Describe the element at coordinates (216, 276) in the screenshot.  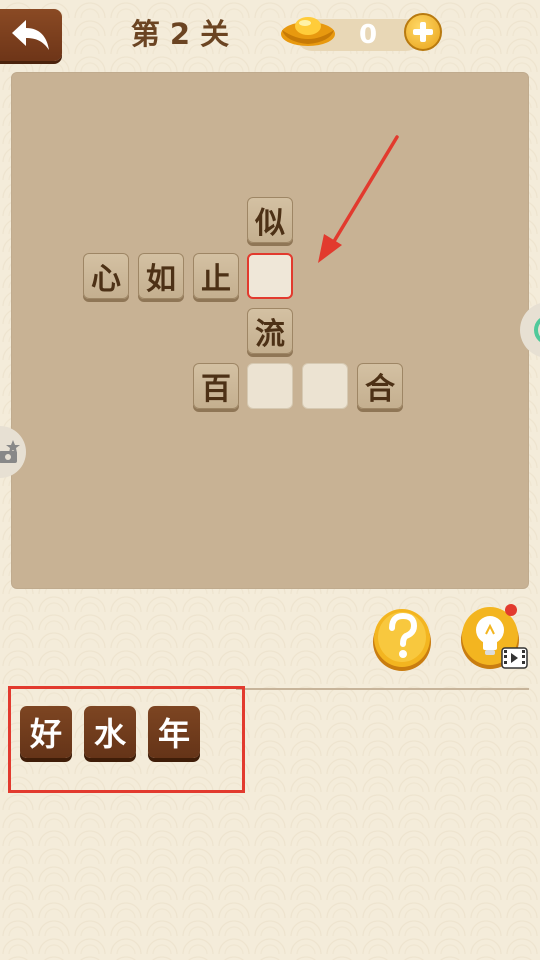
I see `board-tile: 止` at that location.